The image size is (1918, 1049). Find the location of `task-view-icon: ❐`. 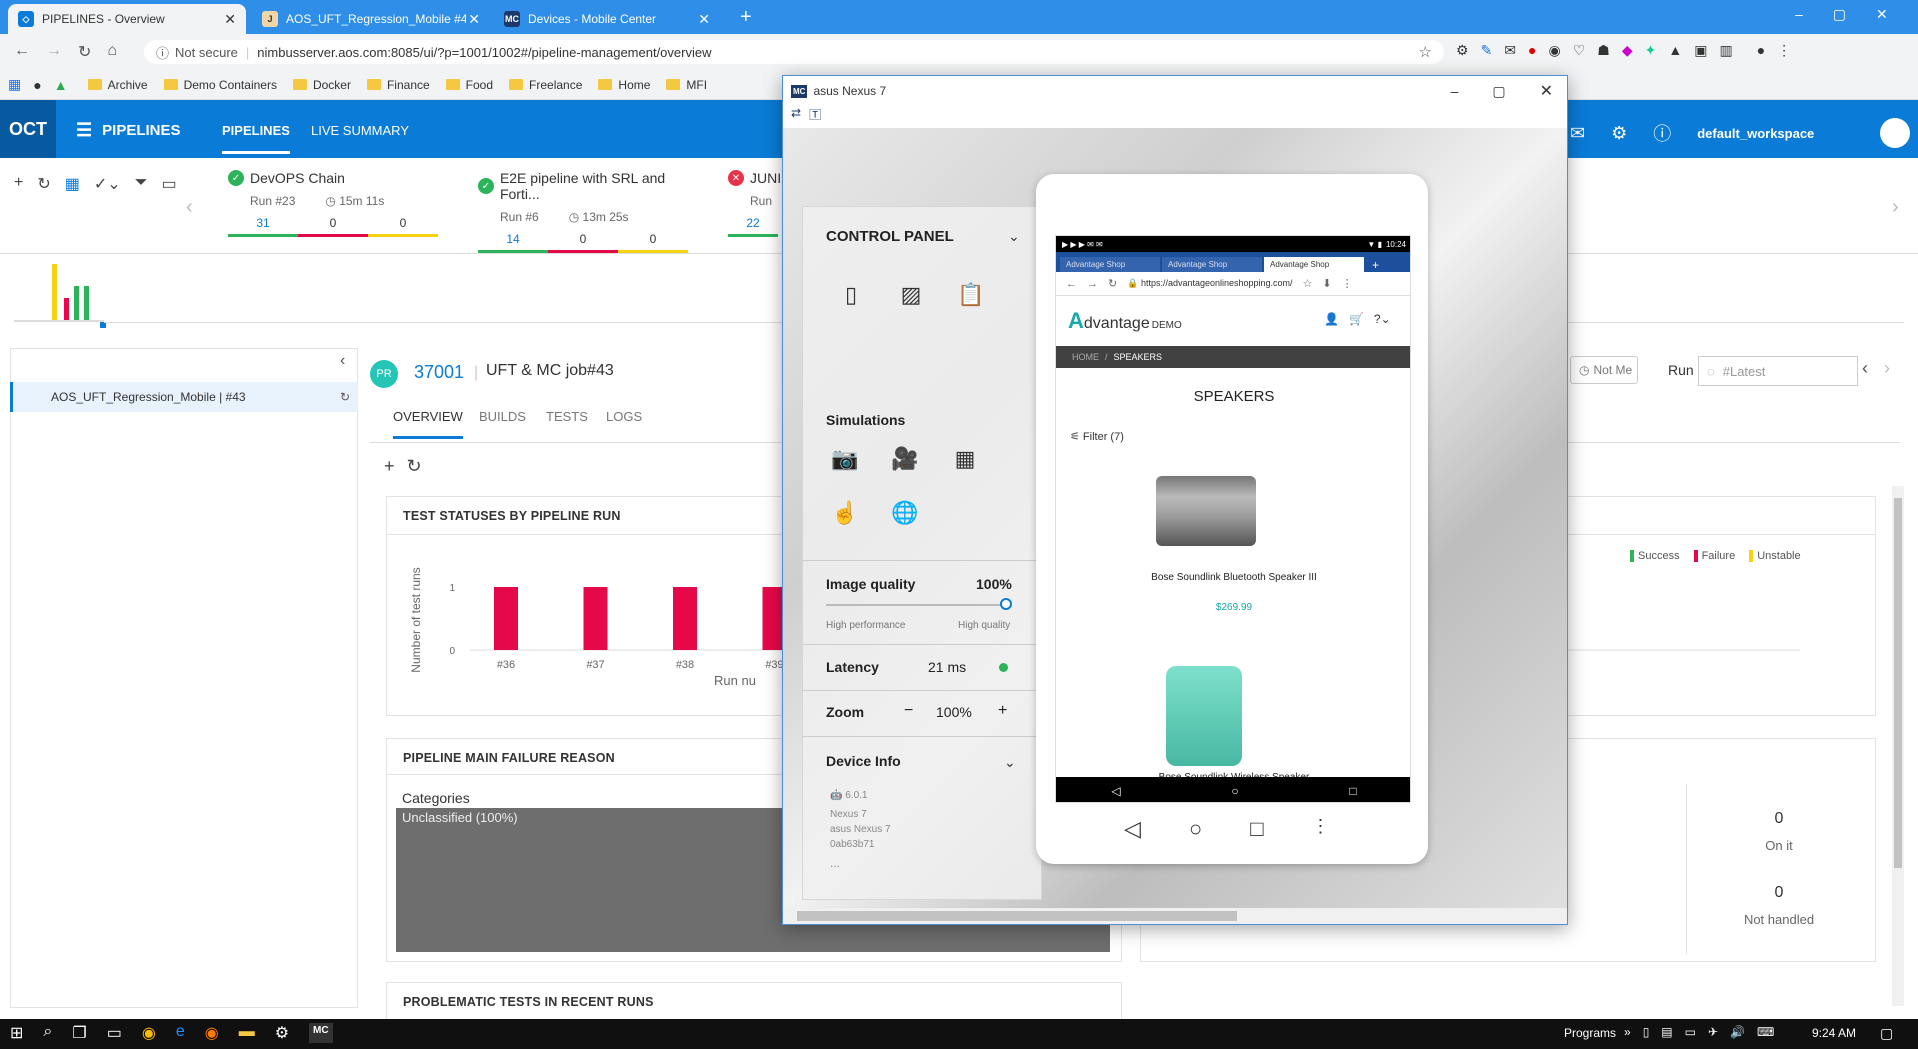

task-view-icon: ❐ is located at coordinates (79, 1033).